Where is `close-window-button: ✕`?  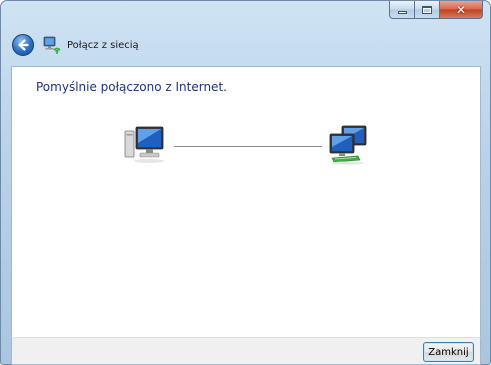 close-window-button: ✕ is located at coordinates (461, 10).